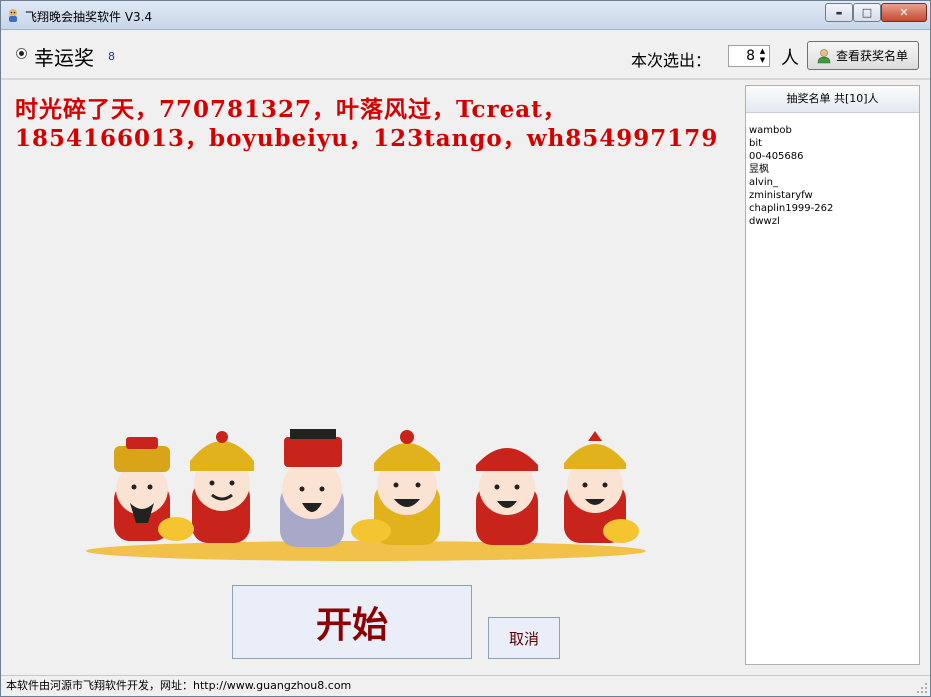  Describe the element at coordinates (791, 143) in the screenshot. I see `list-item: bit` at that location.